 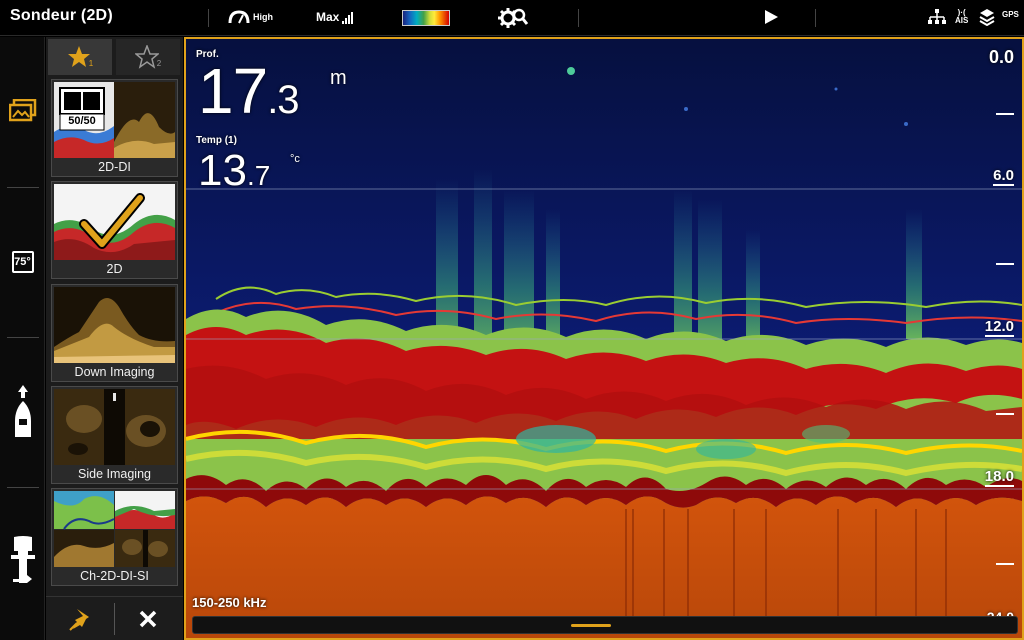 I want to click on temperature-button: 75°, so click(x=22, y=262).